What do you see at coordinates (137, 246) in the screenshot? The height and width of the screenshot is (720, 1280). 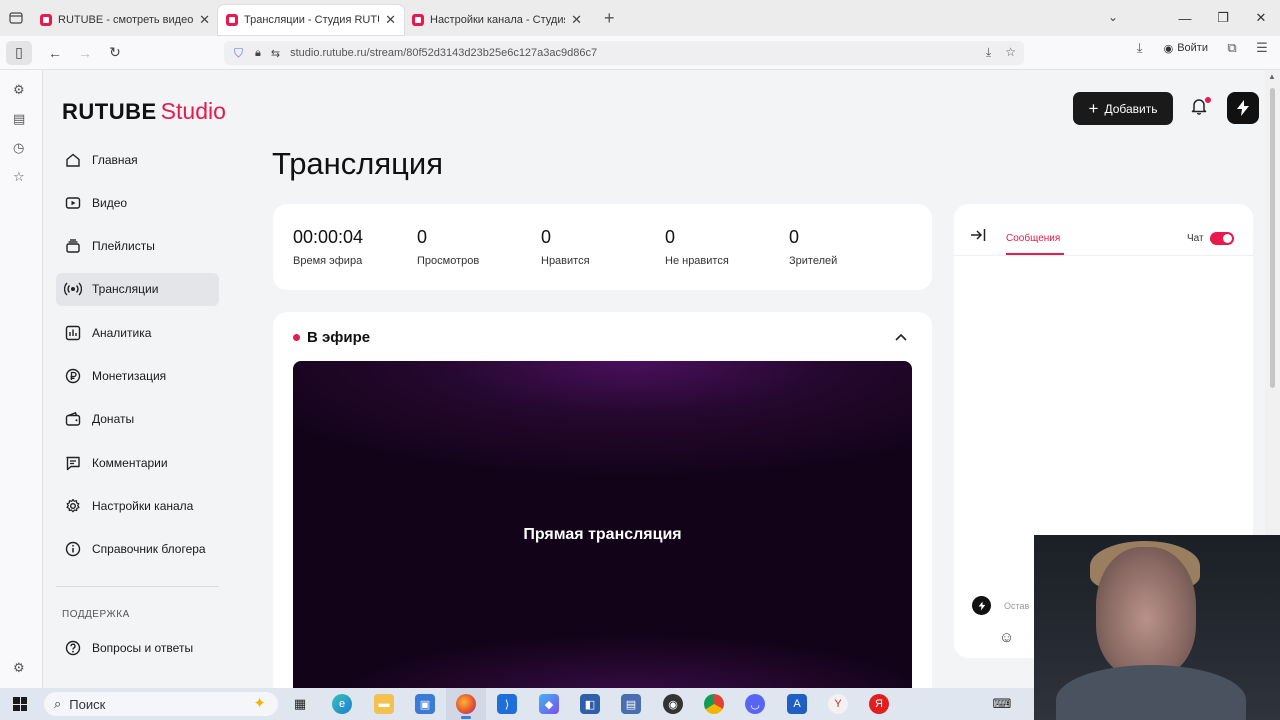 I see `sidebar-item-playlists: Плейлисты` at bounding box center [137, 246].